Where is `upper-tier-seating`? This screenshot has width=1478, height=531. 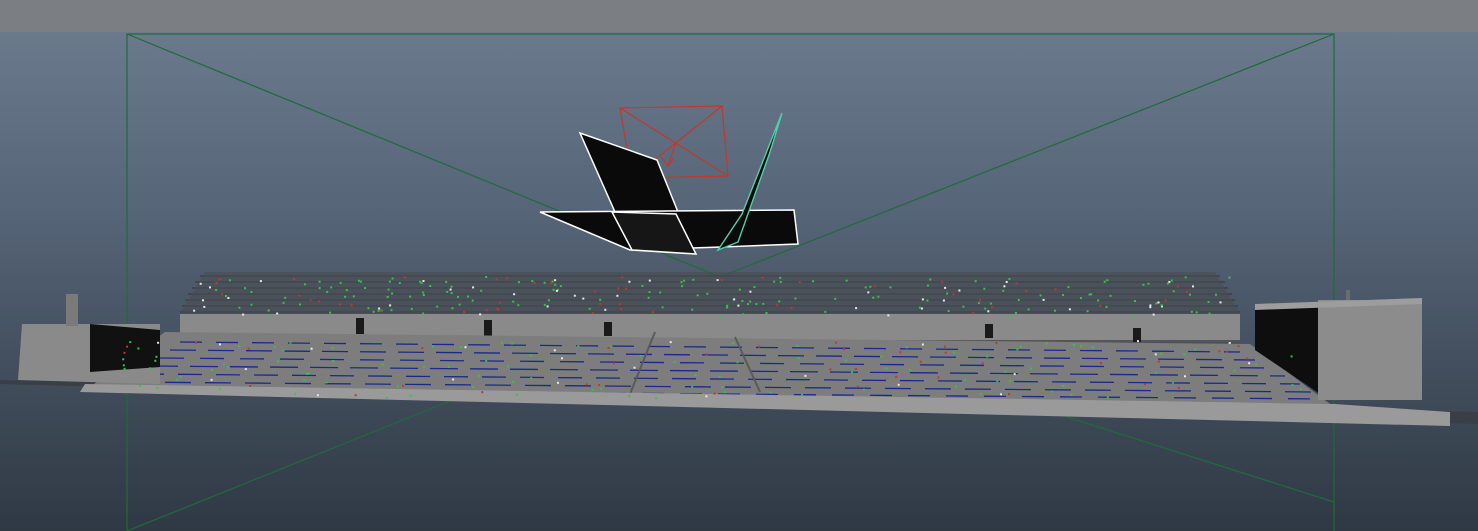
upper-tier-seating is located at coordinates (710, 293).